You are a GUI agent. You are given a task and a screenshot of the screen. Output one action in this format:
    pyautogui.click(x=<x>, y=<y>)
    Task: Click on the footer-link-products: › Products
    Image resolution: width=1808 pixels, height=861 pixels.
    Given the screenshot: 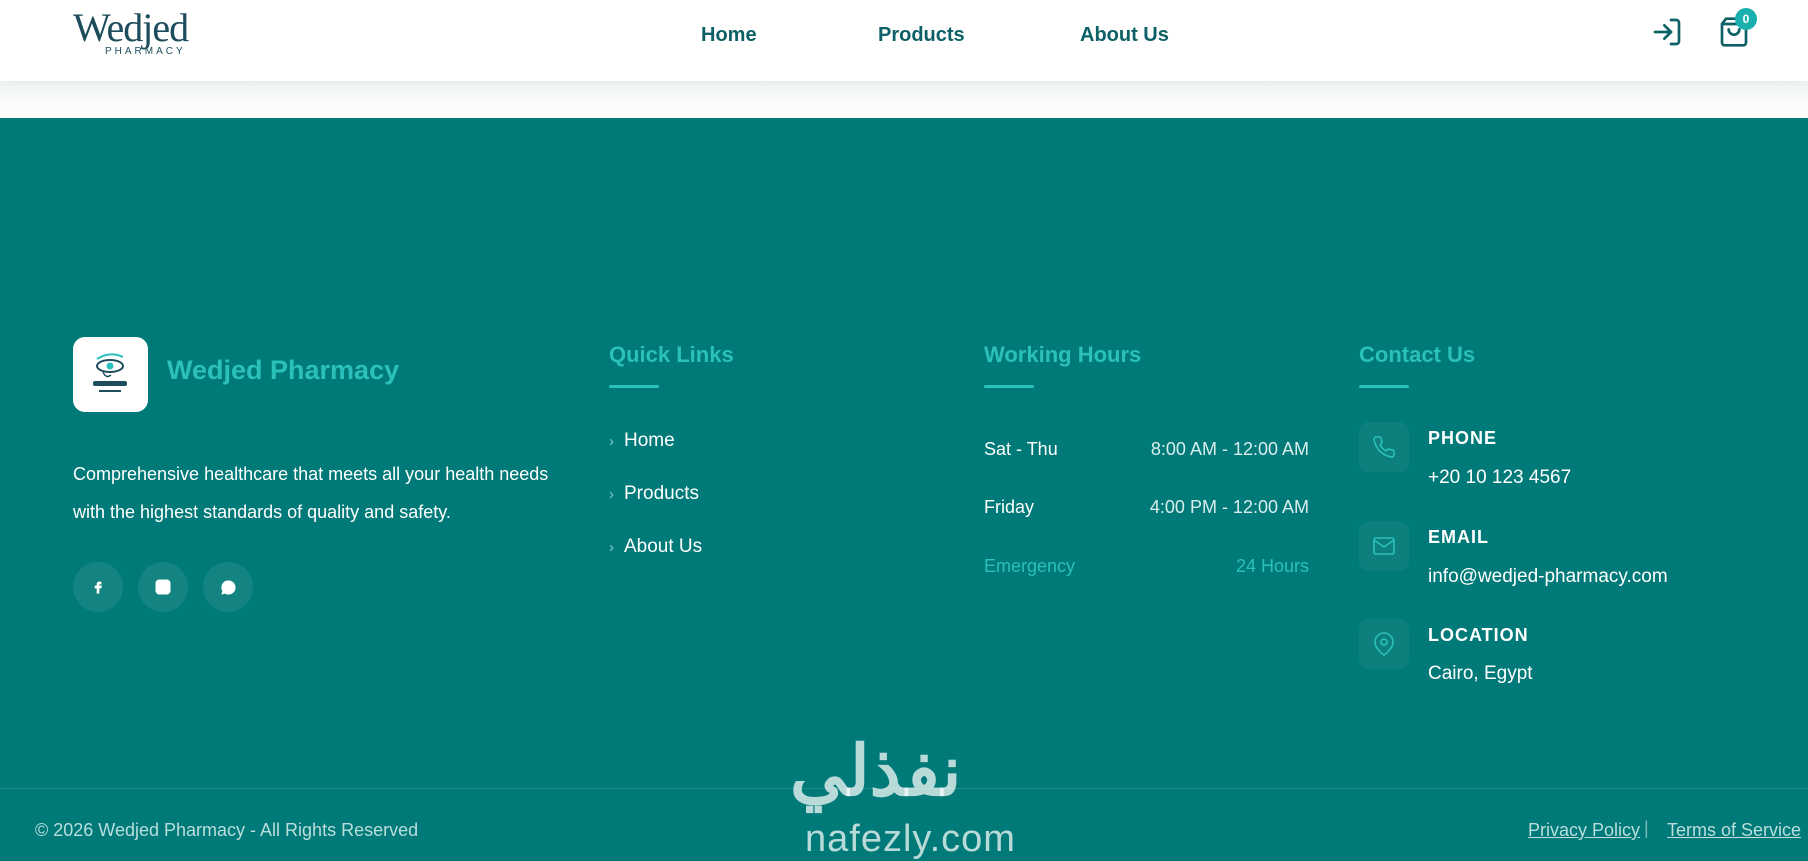 What is the action you would take?
    pyautogui.click(x=654, y=494)
    